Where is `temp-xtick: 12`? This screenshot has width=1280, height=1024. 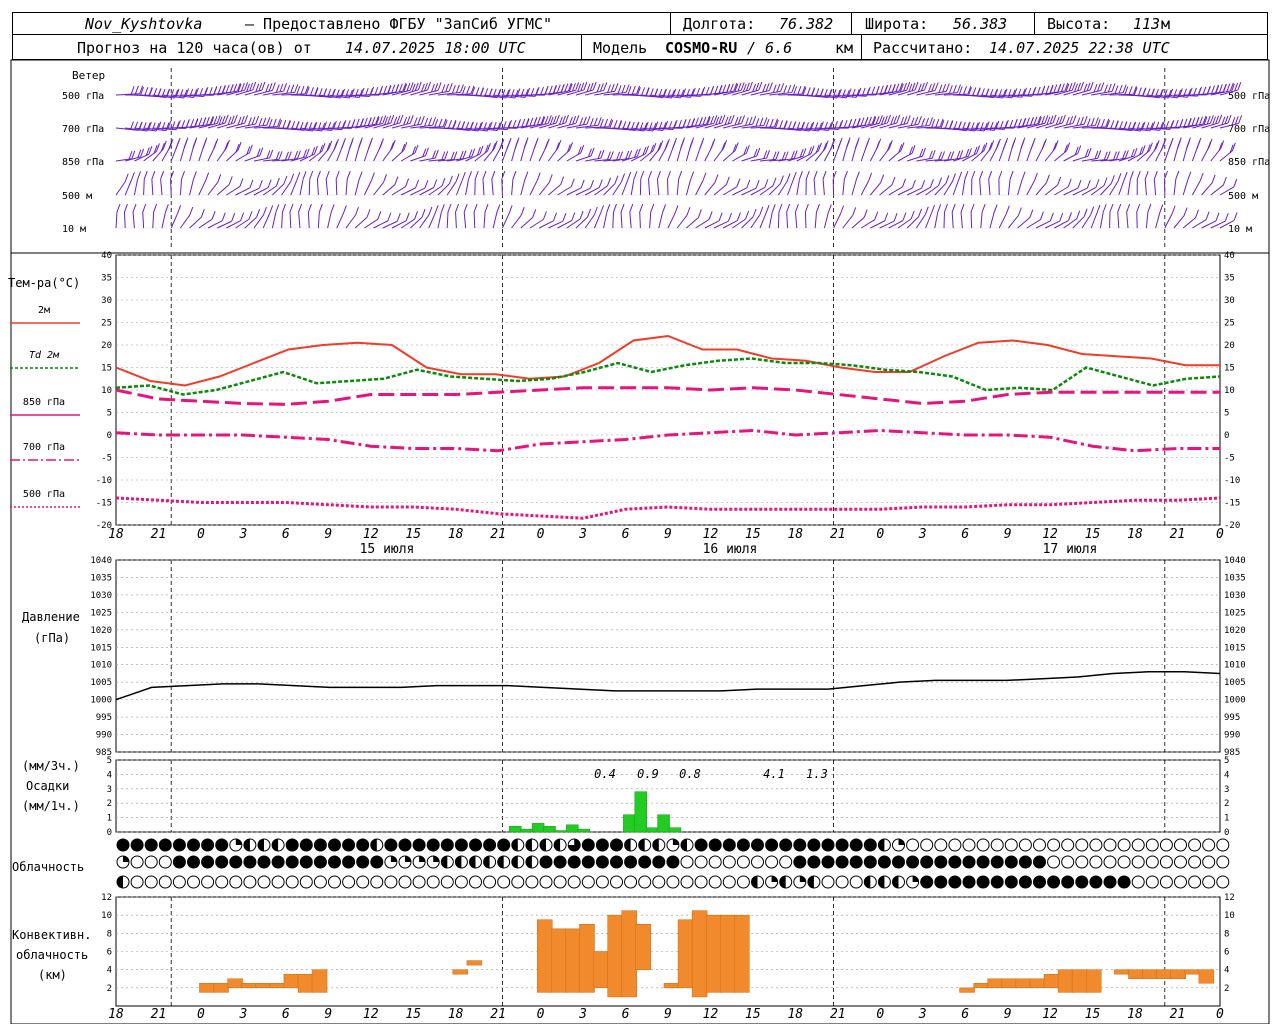 temp-xtick: 12 is located at coordinates (711, 534).